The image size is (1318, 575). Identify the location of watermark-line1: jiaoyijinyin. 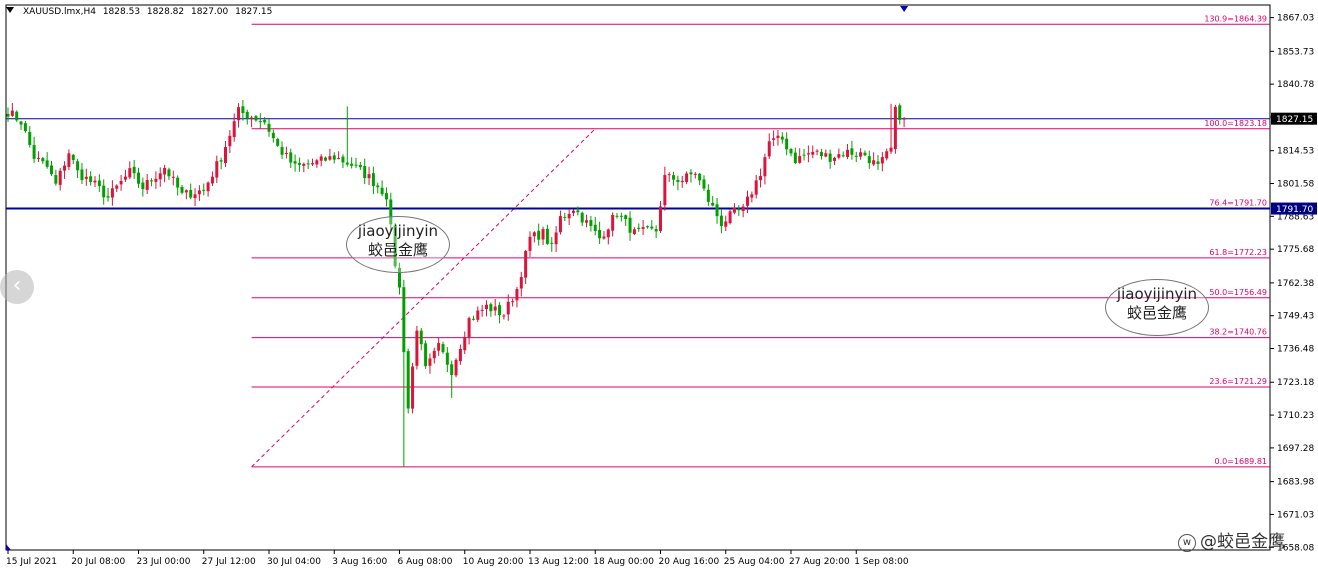
(1157, 294).